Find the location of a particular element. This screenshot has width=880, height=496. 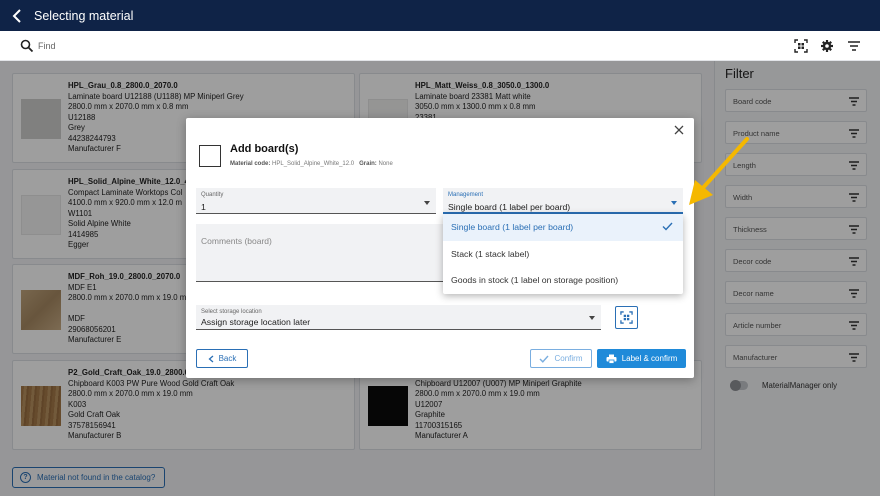

scan-storage-location-button is located at coordinates (626, 317).